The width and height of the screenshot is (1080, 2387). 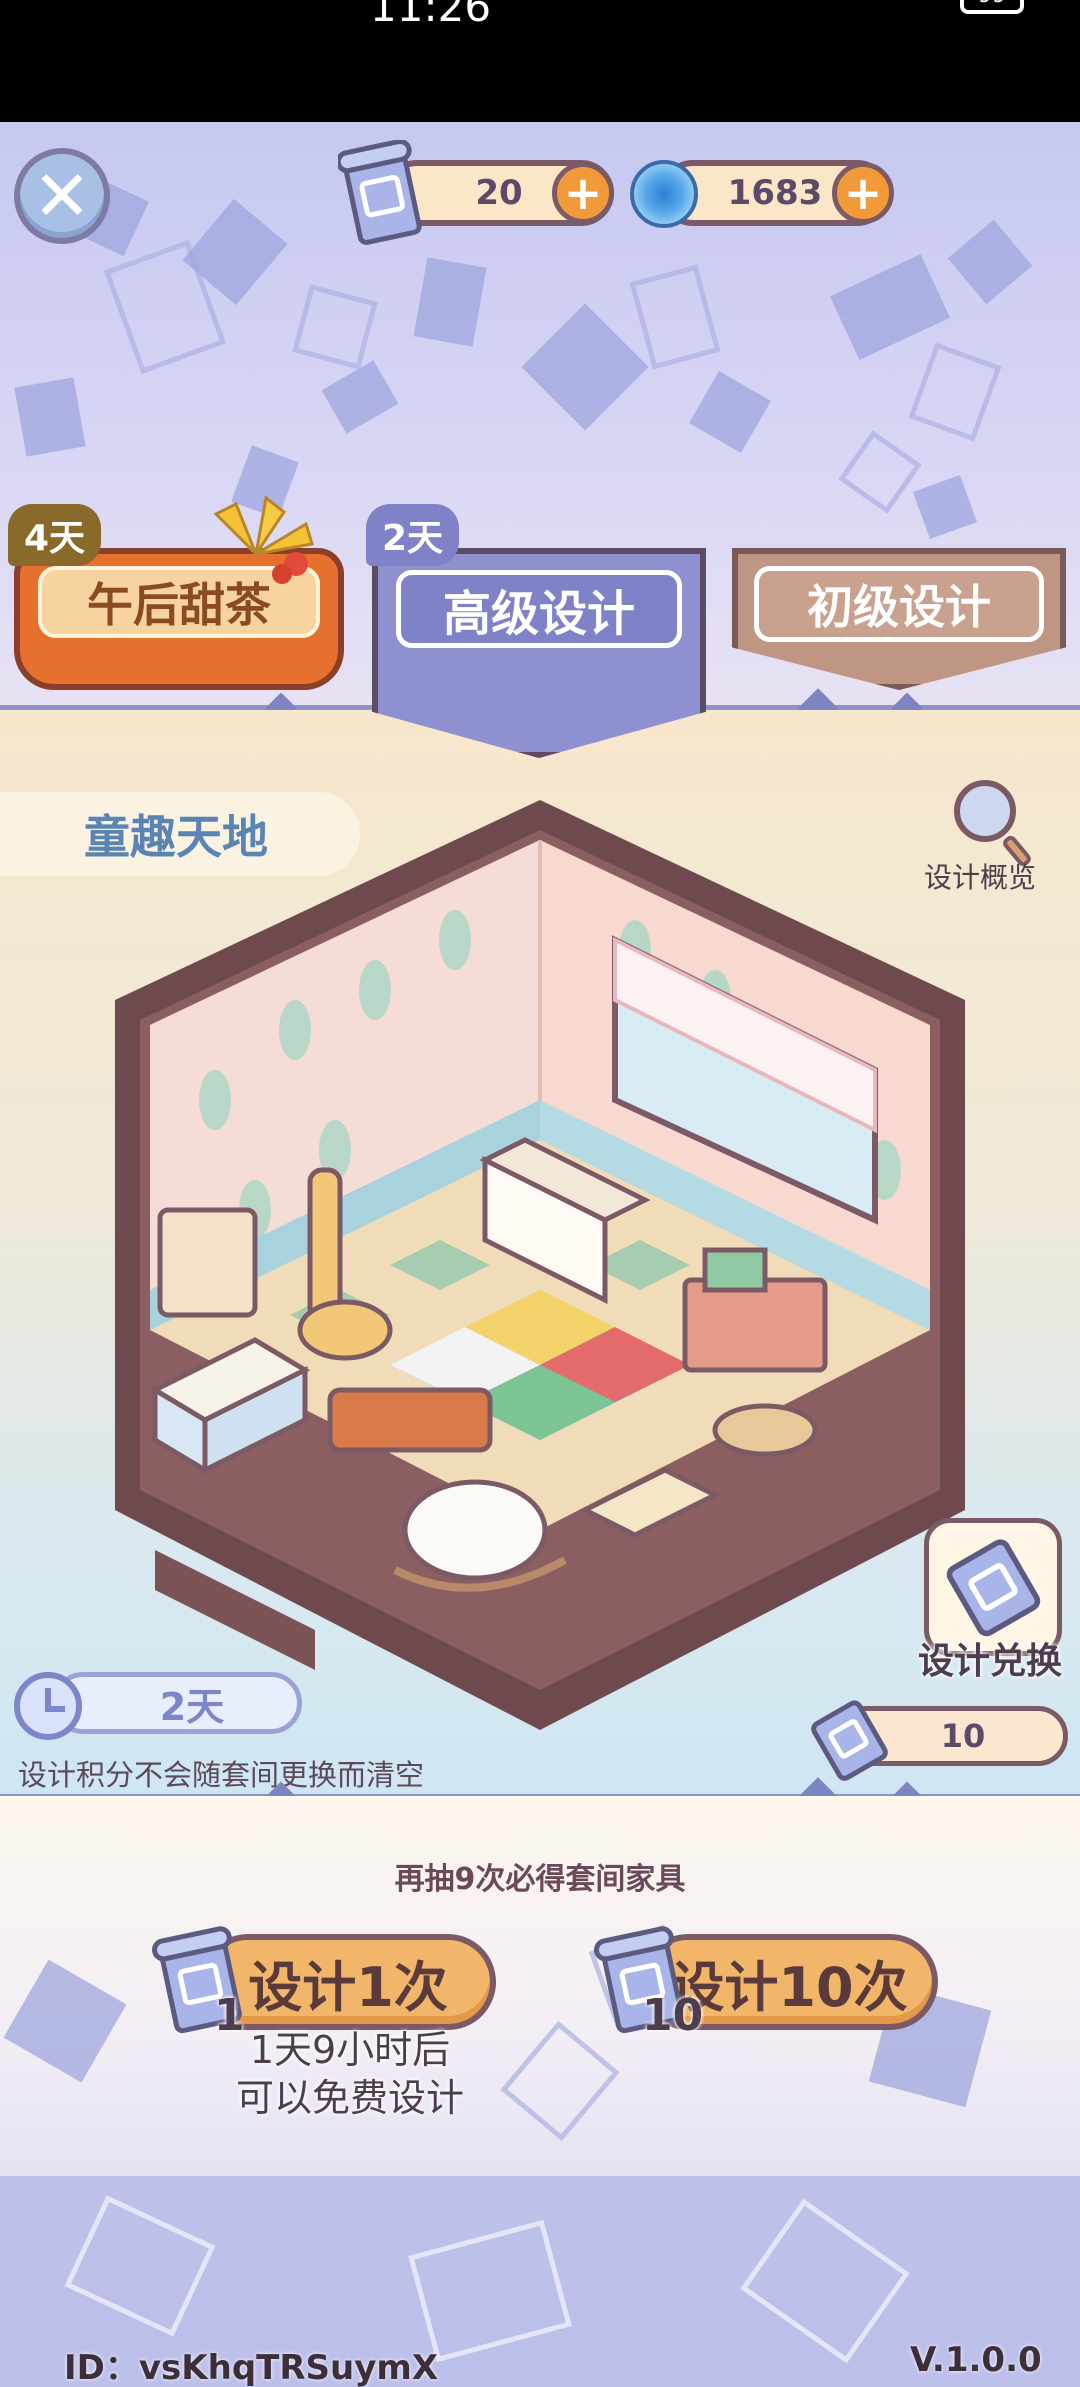 I want to click on design-exchange-label: 设计兑换, so click(x=990, y=1661).